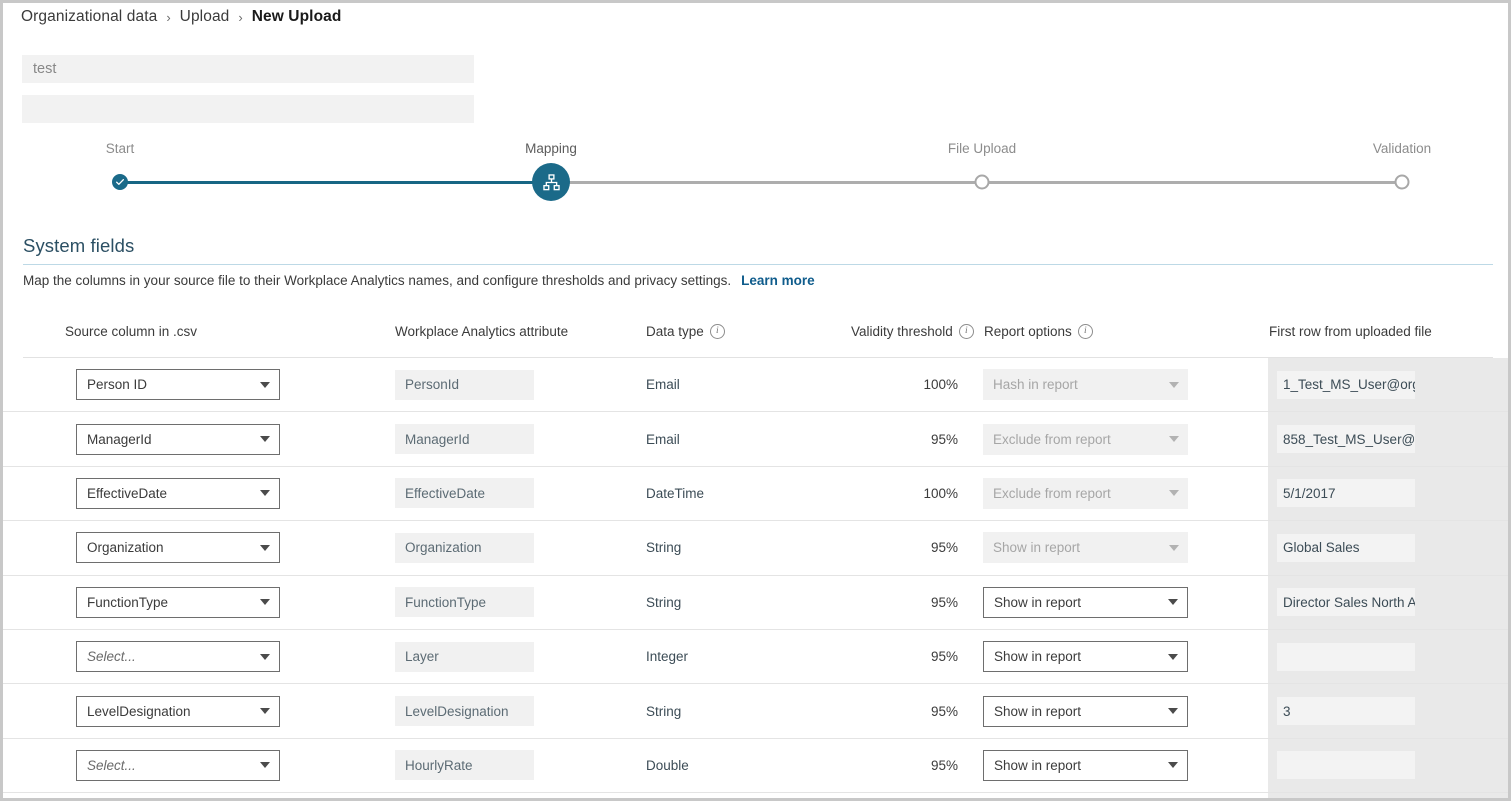 Image resolution: width=1511 pixels, height=801 pixels. Describe the element at coordinates (248, 109) in the screenshot. I see `upload-description-field` at that location.